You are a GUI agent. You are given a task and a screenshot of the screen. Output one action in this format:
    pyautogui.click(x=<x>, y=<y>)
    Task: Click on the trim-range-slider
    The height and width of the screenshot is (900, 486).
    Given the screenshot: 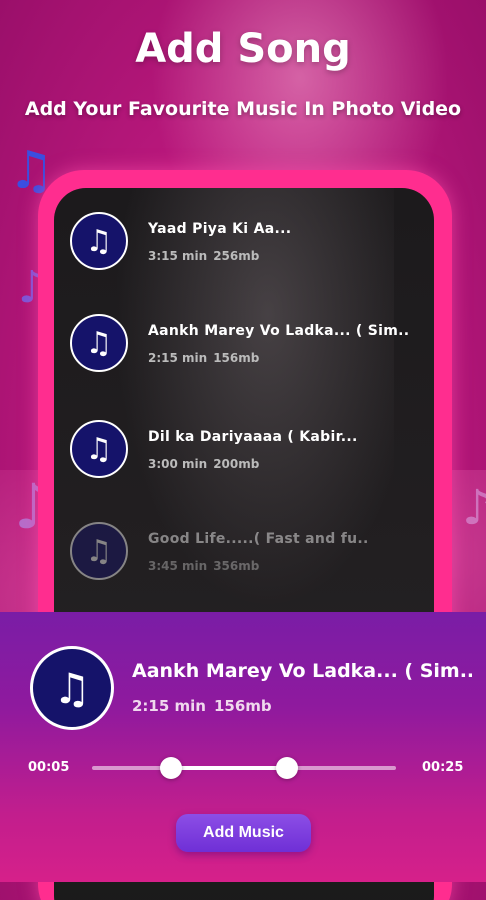 What is the action you would take?
    pyautogui.click(x=244, y=768)
    